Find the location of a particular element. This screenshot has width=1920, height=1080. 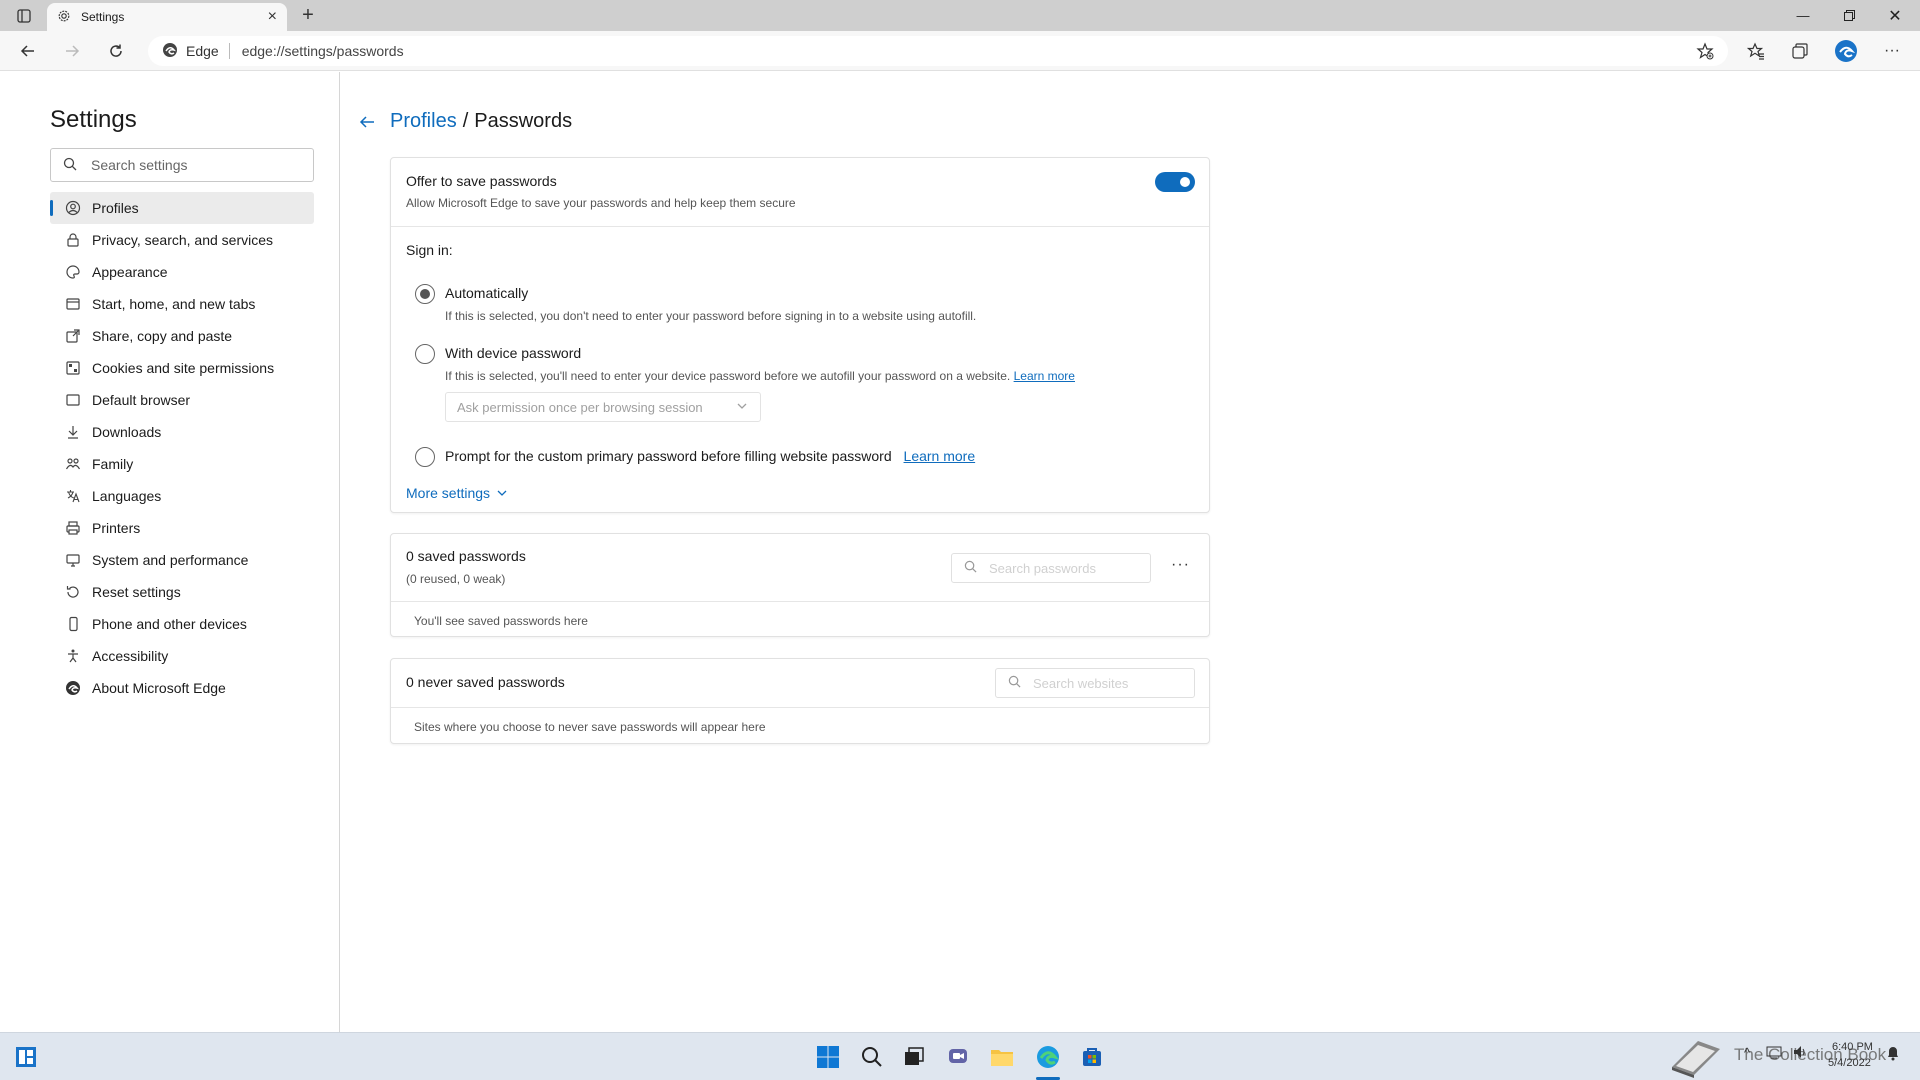

search-passwords-box is located at coordinates (1051, 568).